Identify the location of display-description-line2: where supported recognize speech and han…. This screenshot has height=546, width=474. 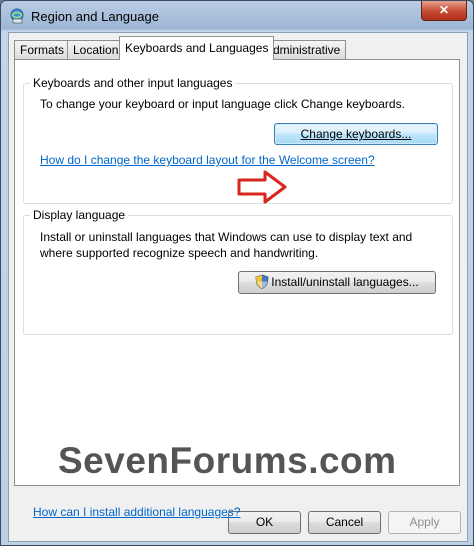
(179, 253).